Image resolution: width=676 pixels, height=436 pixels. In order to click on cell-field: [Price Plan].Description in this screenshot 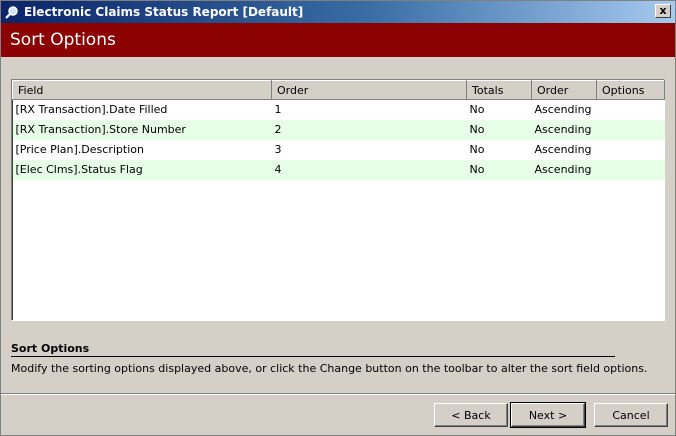, I will do `click(79, 149)`.